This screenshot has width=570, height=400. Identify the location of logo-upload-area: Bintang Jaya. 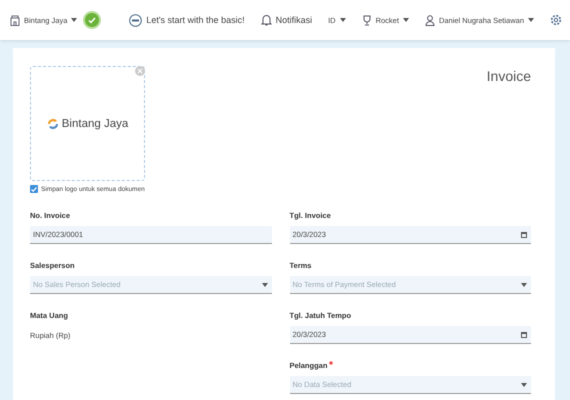
(87, 123).